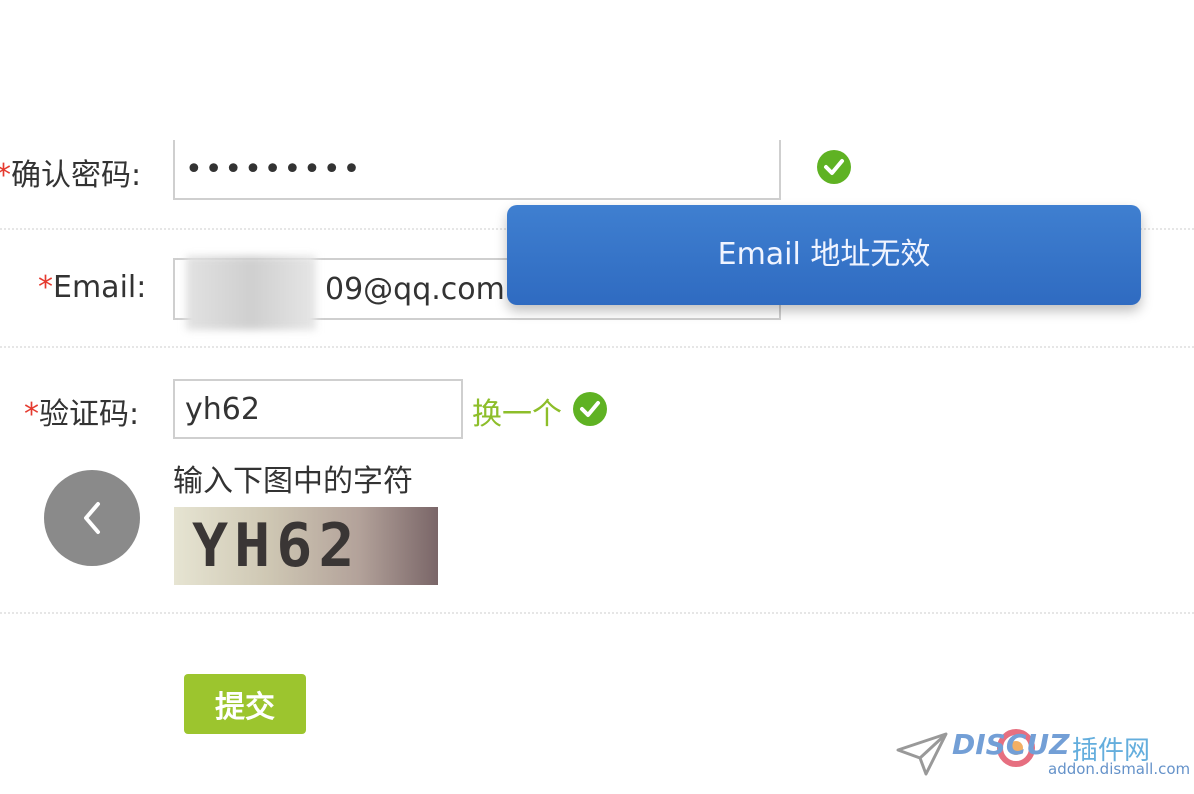  What do you see at coordinates (477, 170) in the screenshot?
I see `confirm-password-input` at bounding box center [477, 170].